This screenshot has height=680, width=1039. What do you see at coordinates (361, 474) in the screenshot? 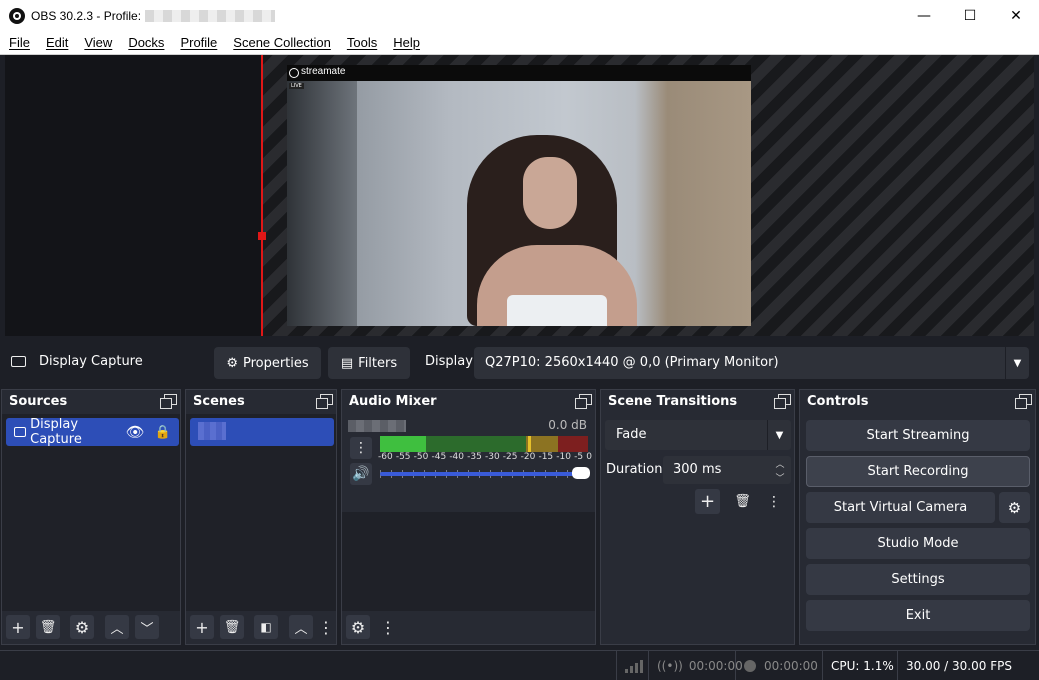
I see `speaker-icon: 🔊` at bounding box center [361, 474].